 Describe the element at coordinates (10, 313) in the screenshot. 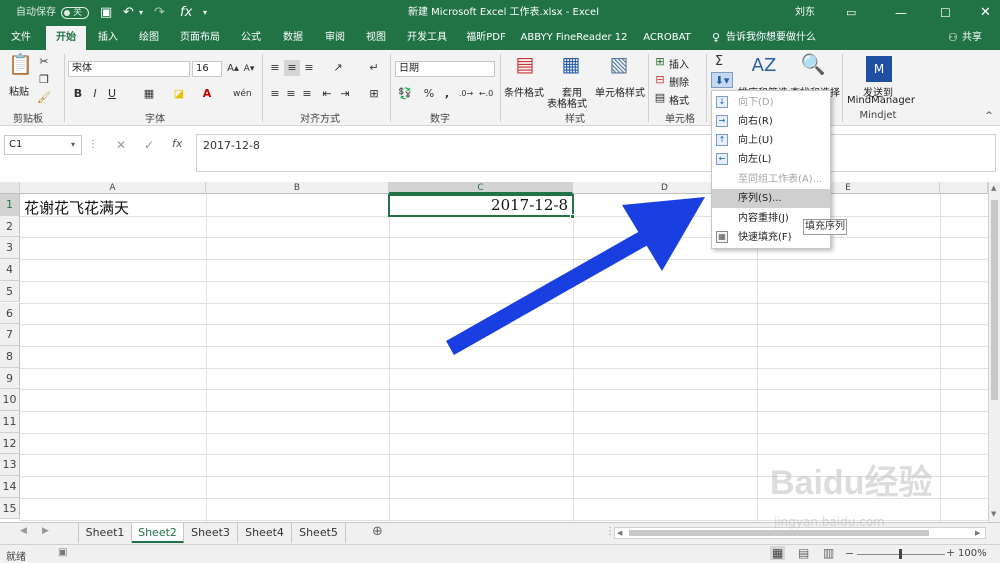

I see `row-header-6: 6` at that location.